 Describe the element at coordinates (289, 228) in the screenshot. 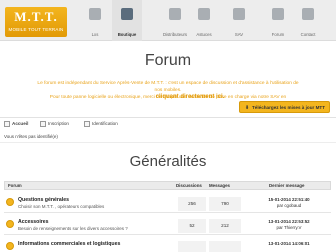

I see `last-message-author: par Thierry.V` at that location.